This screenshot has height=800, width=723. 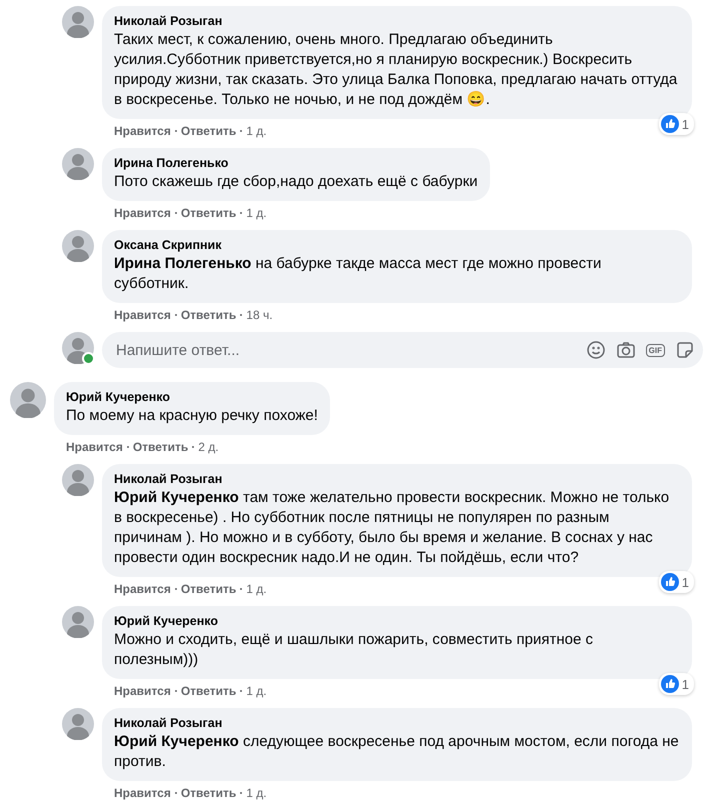 What do you see at coordinates (354, 650) in the screenshot?
I see `comment-text: Можно и сходить, ещё и шашлыки пожарить, совместить приятное с полезным)))` at bounding box center [354, 650].